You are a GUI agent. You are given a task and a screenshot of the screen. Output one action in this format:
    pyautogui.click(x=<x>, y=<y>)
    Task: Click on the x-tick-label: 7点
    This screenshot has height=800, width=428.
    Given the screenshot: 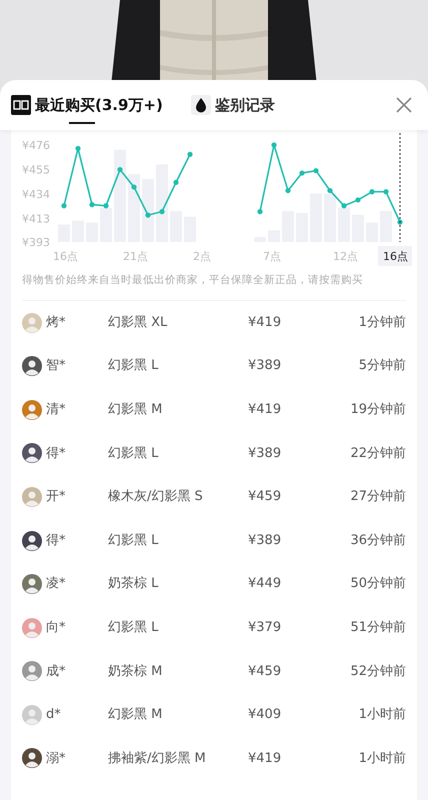 What is the action you would take?
    pyautogui.click(x=272, y=256)
    